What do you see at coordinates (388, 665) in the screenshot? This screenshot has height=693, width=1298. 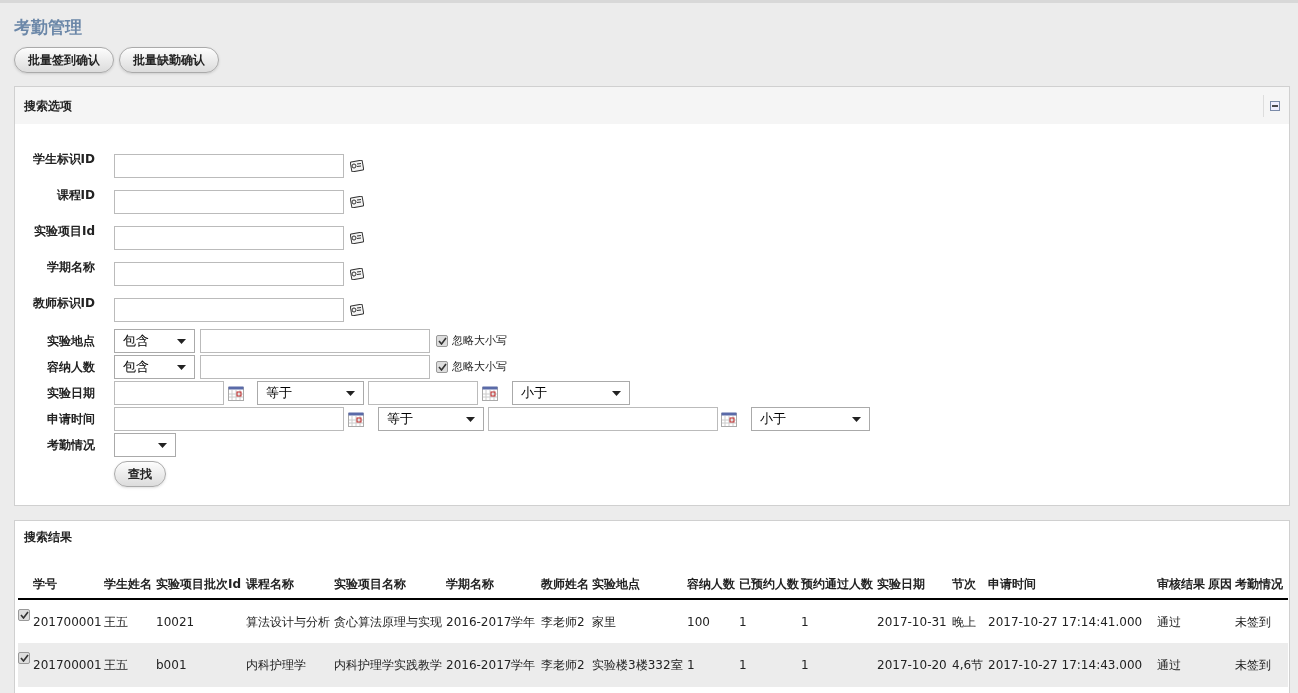 I see `table-cell: 内科护理学实践教学` at bounding box center [388, 665].